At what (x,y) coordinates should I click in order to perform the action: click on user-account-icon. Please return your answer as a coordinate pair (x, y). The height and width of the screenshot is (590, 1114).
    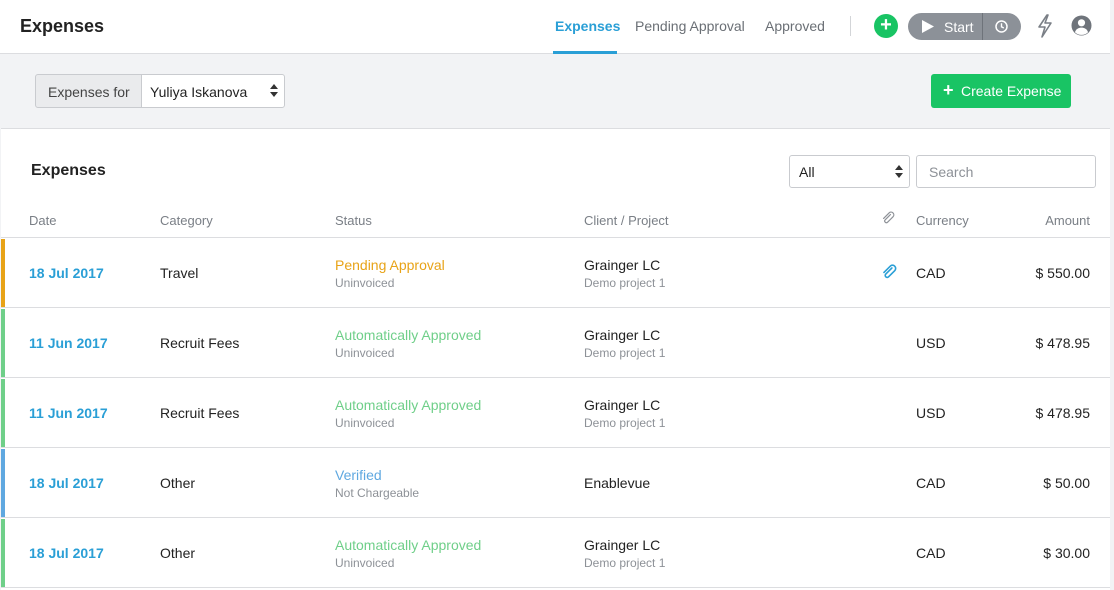
    Looking at the image, I should click on (1081, 25).